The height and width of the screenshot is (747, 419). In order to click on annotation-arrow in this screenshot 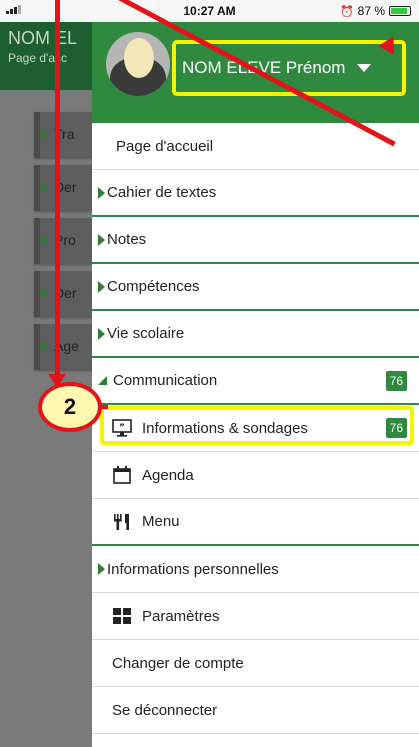, I will do `click(57, 189)`.